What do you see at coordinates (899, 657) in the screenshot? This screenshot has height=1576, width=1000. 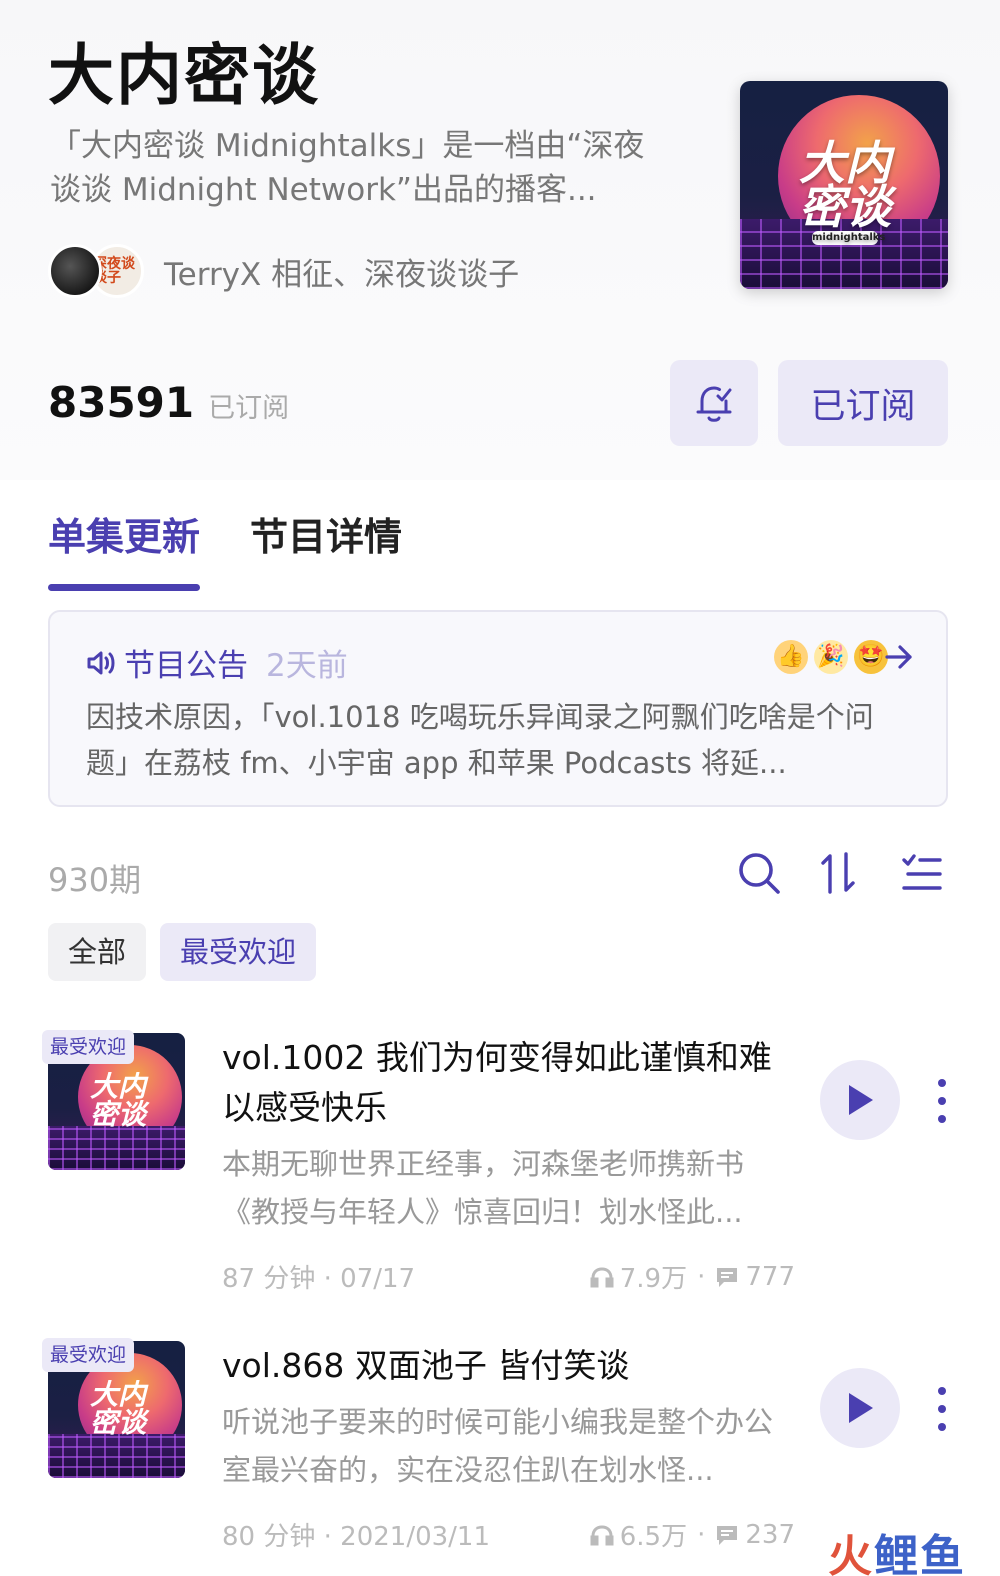 I see `arrow-right-icon` at bounding box center [899, 657].